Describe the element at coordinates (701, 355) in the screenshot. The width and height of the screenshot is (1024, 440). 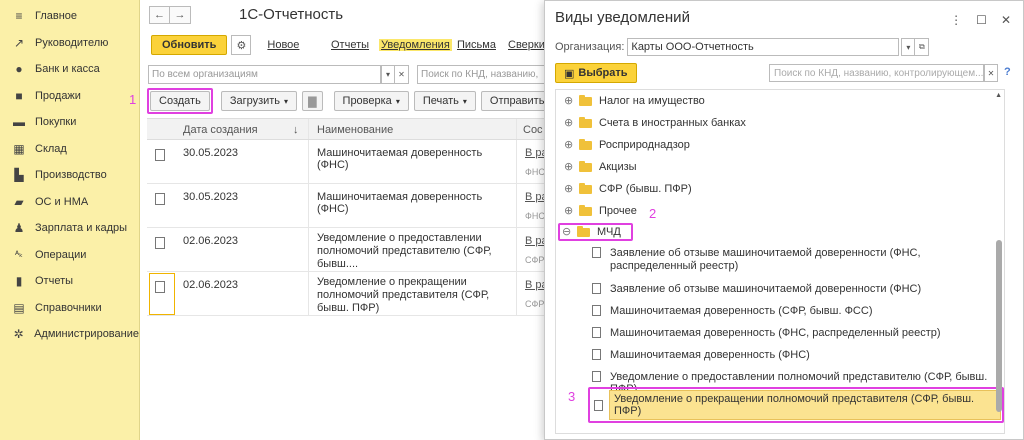
I see `tree-leaf: Машиночитаемая доверенность (ФНС)` at that location.